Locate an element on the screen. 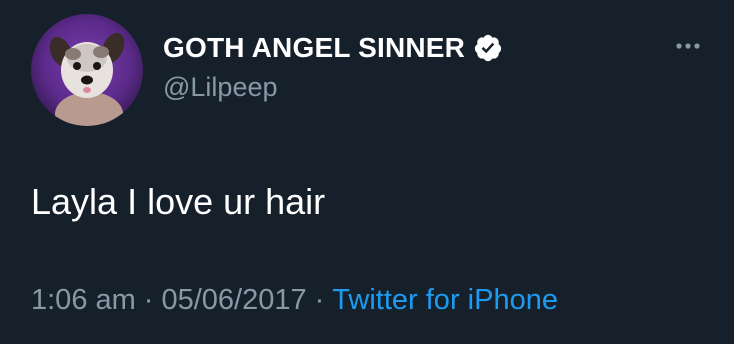 The image size is (734, 344). tweet-meta: 1:06 am · 05/06/2017 · Twitter for iPhone is located at coordinates (294, 300).